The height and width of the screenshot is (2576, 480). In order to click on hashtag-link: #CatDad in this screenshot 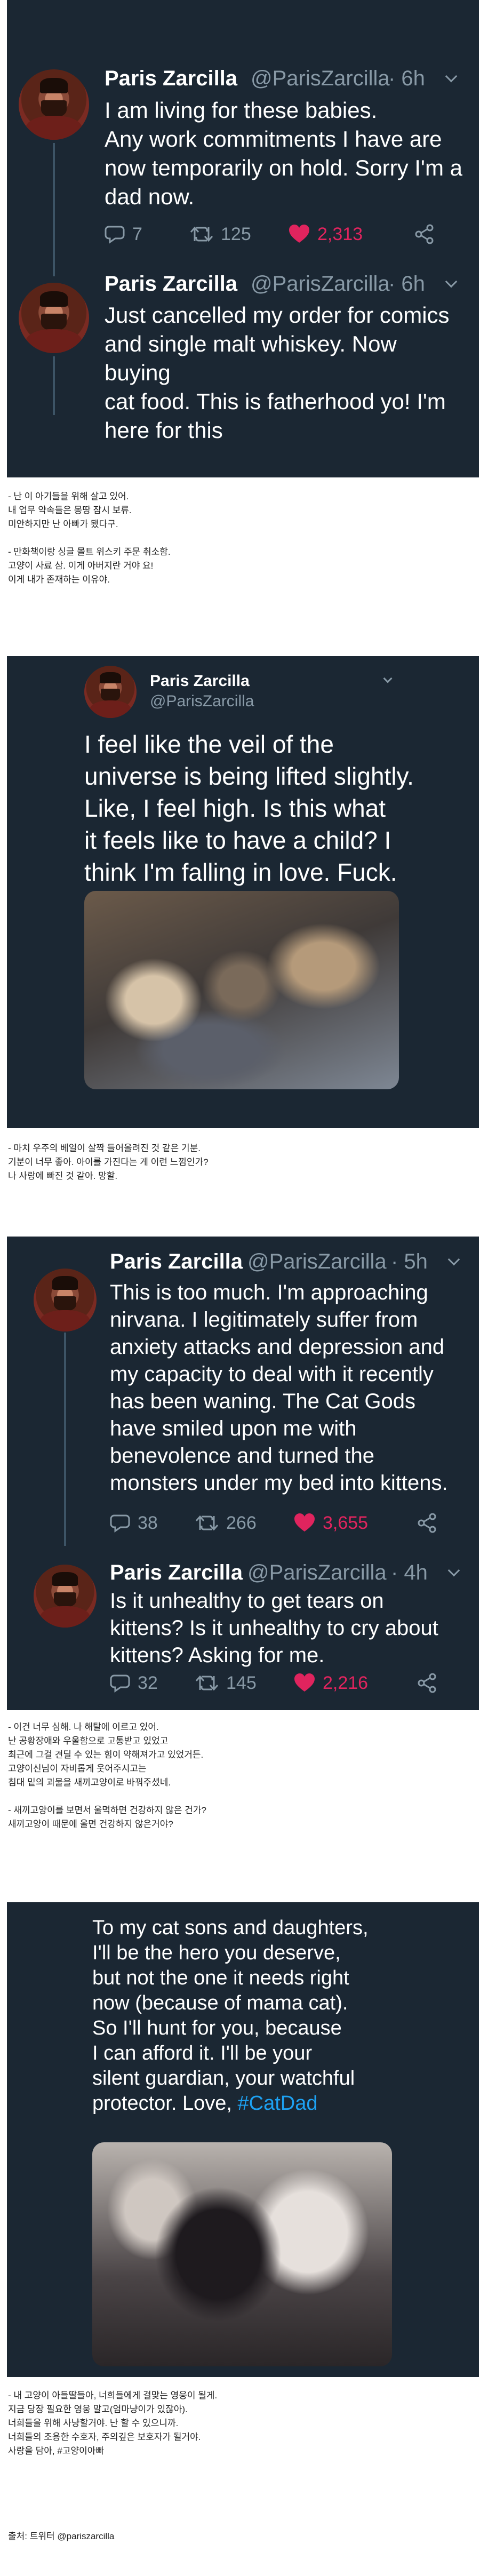, I will do `click(278, 2103)`.